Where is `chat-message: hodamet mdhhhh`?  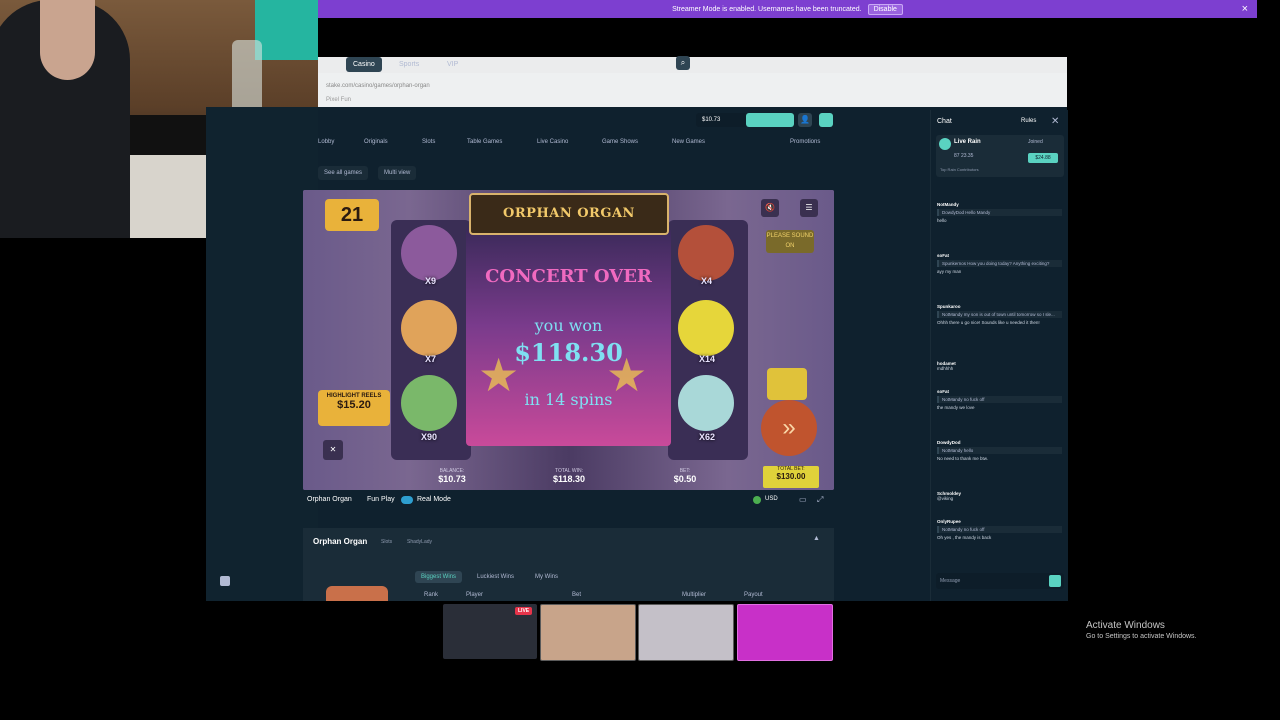 chat-message: hodamet mdhhhh is located at coordinates (999, 366).